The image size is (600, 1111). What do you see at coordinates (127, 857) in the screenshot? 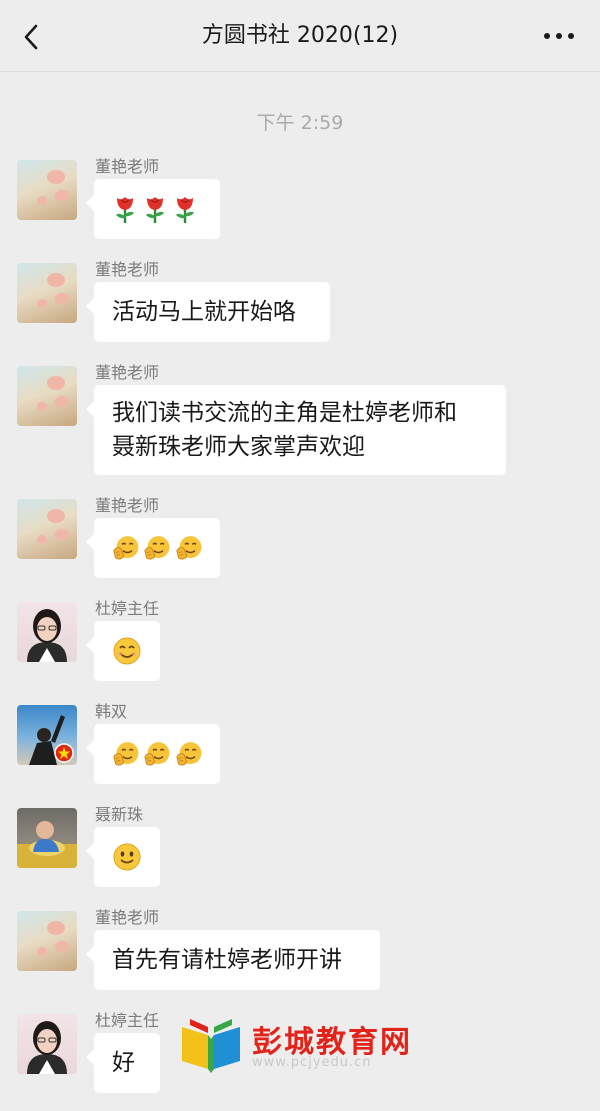
I see `slight-smile-emoji` at bounding box center [127, 857].